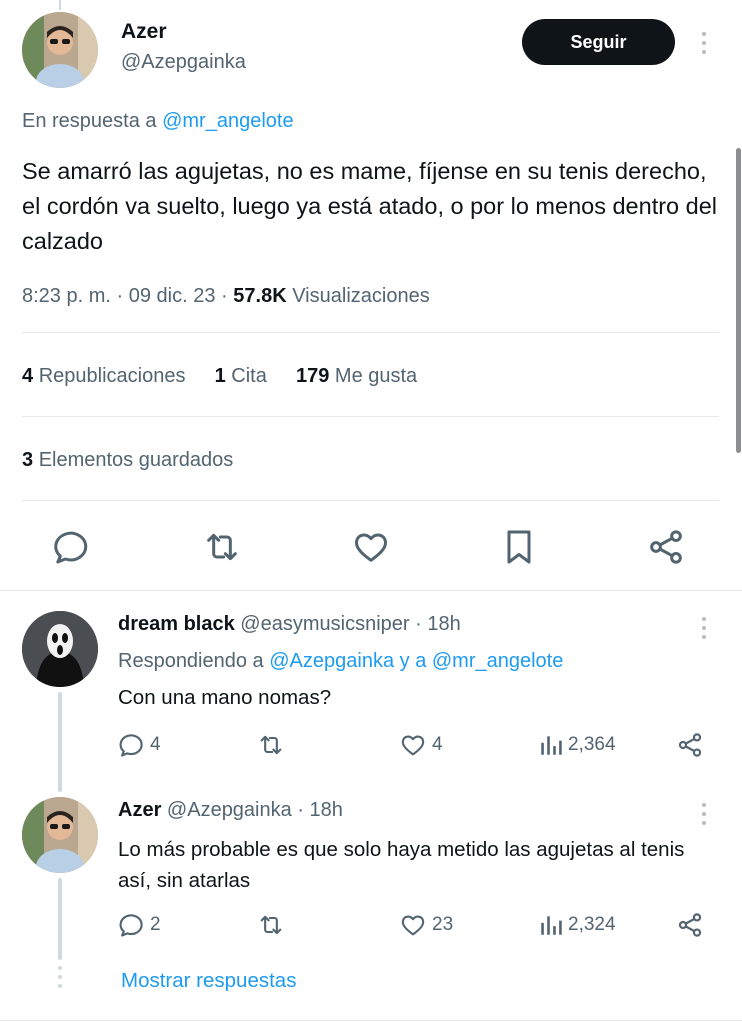 The height and width of the screenshot is (1024, 742). What do you see at coordinates (60, 5) in the screenshot?
I see `thread-top-line` at bounding box center [60, 5].